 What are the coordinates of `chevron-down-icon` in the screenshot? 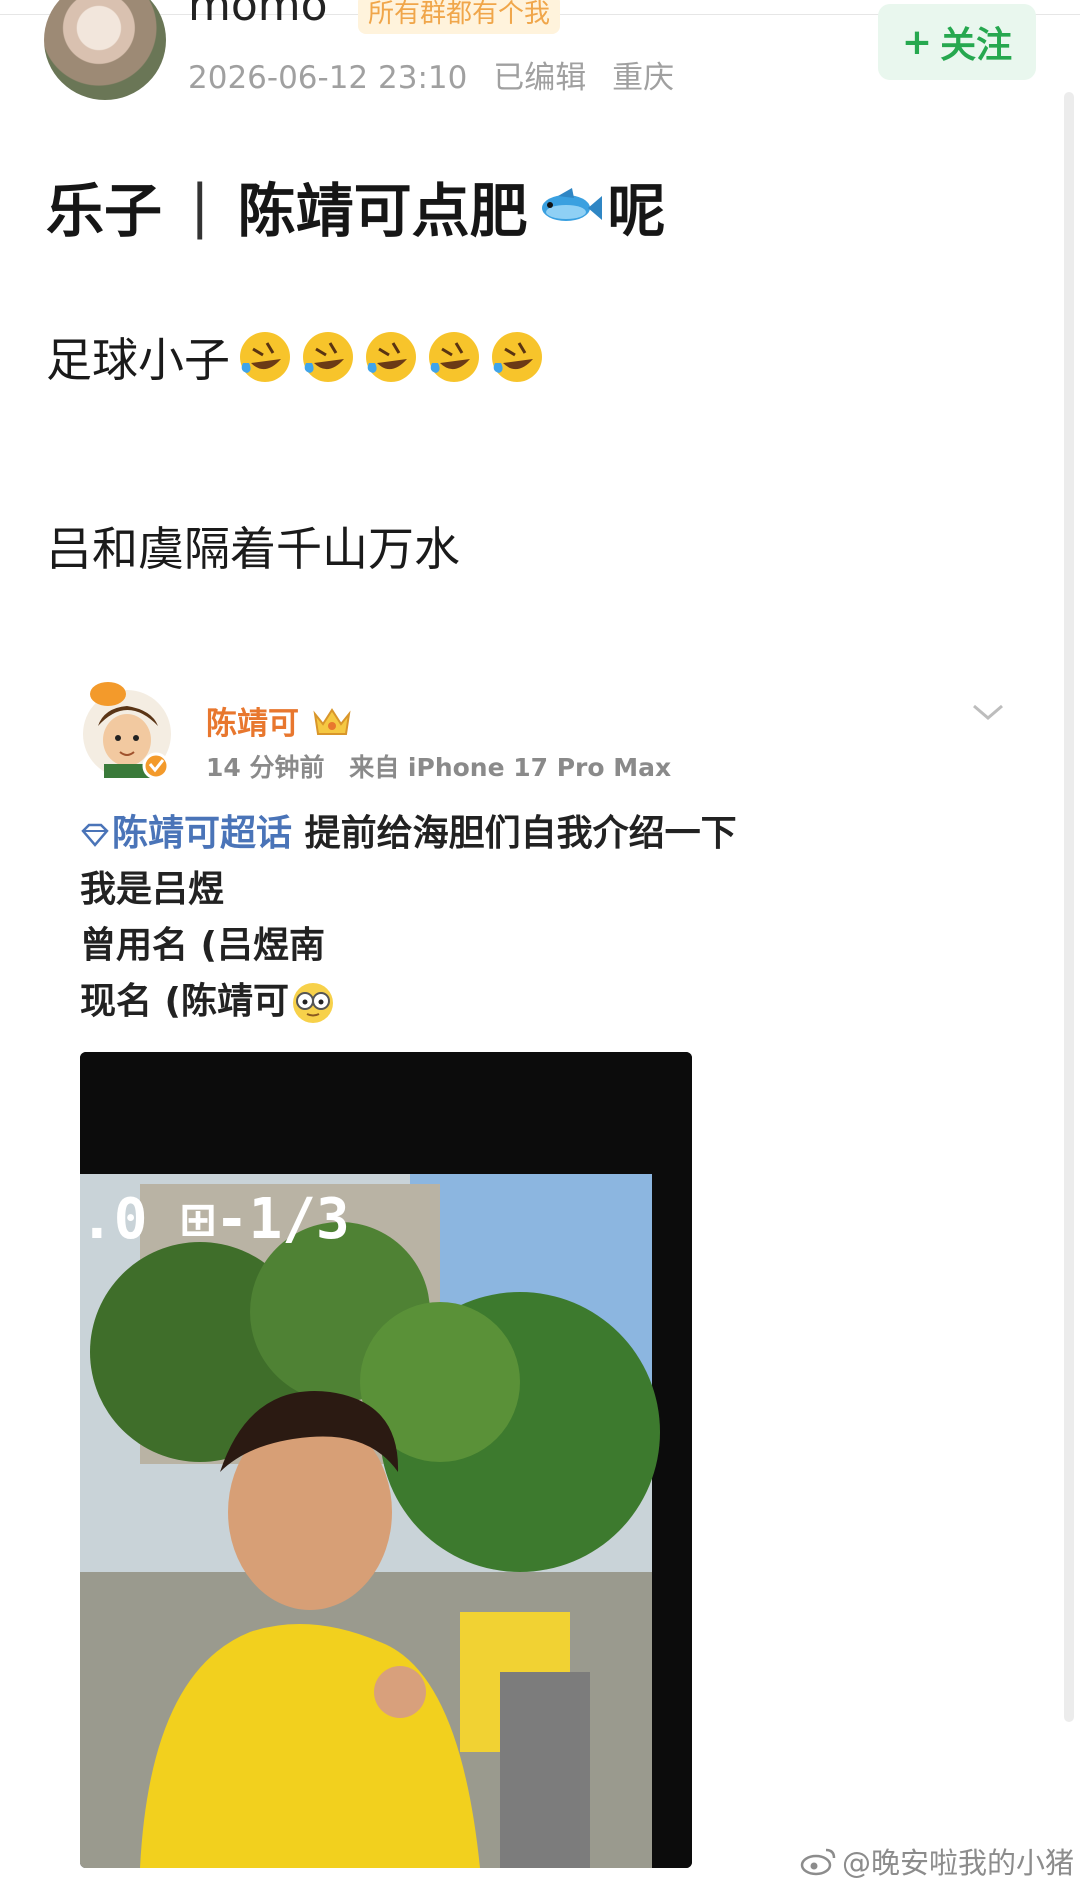 It's located at (988, 712).